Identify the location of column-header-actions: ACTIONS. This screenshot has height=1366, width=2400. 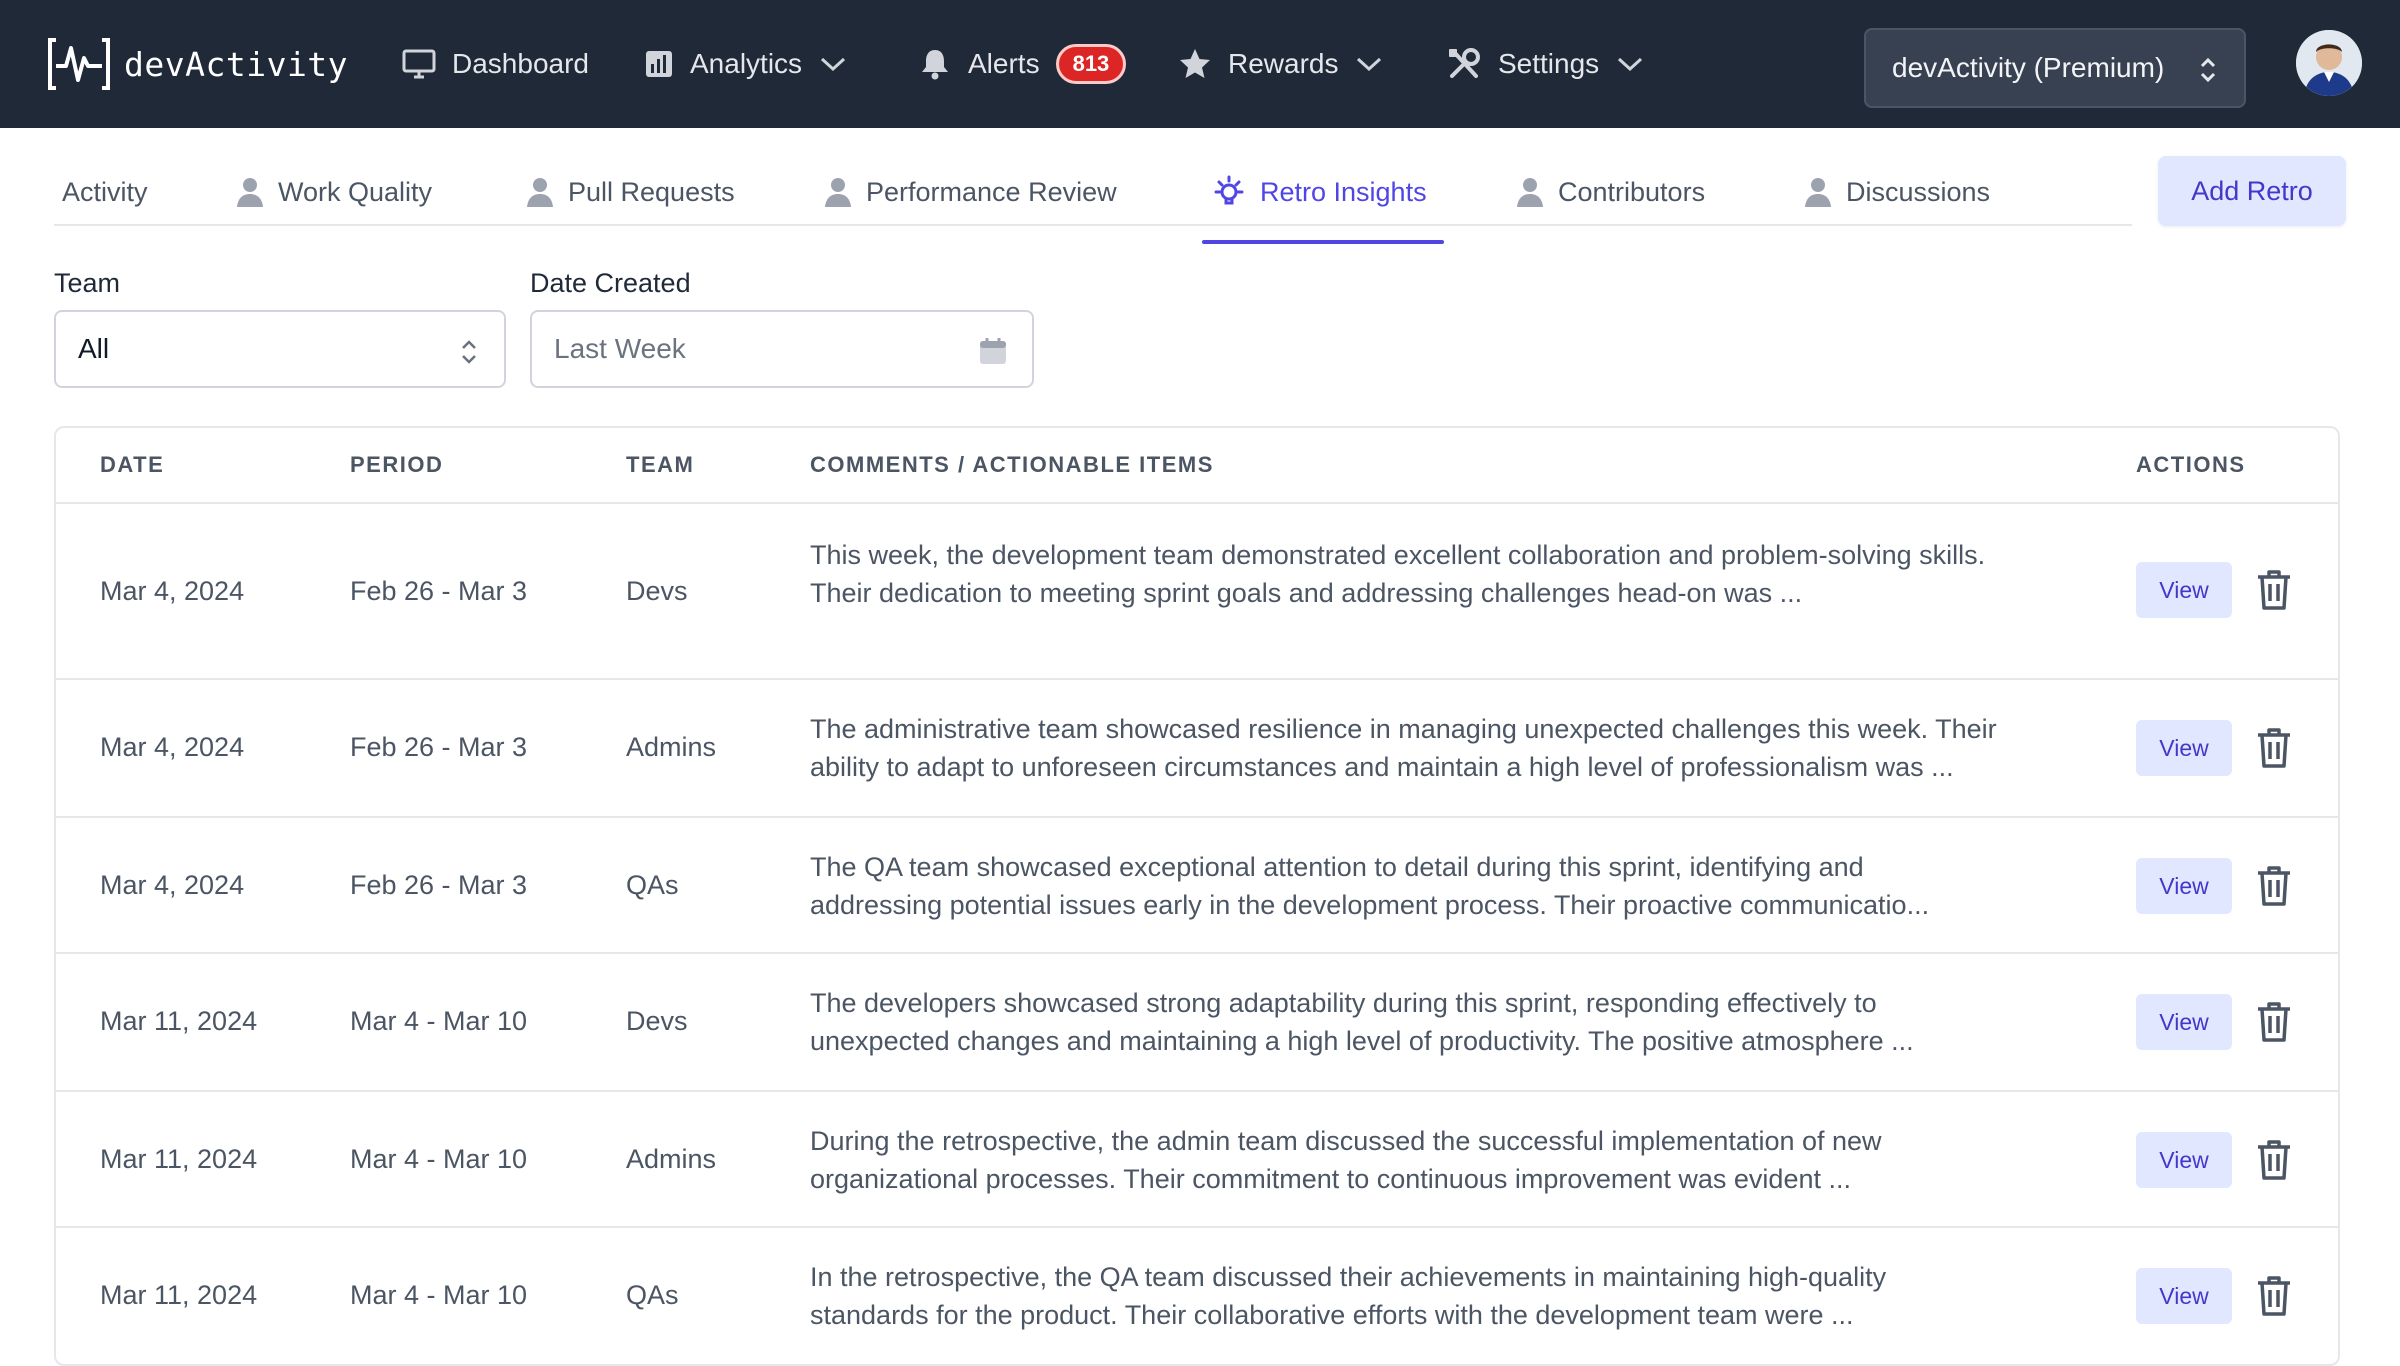
(2191, 464).